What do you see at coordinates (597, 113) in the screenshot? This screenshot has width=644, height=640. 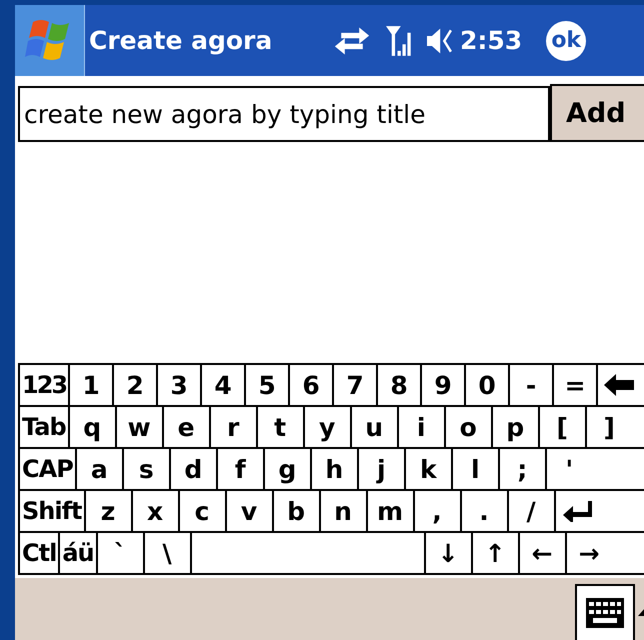 I see `add-button: Add` at bounding box center [597, 113].